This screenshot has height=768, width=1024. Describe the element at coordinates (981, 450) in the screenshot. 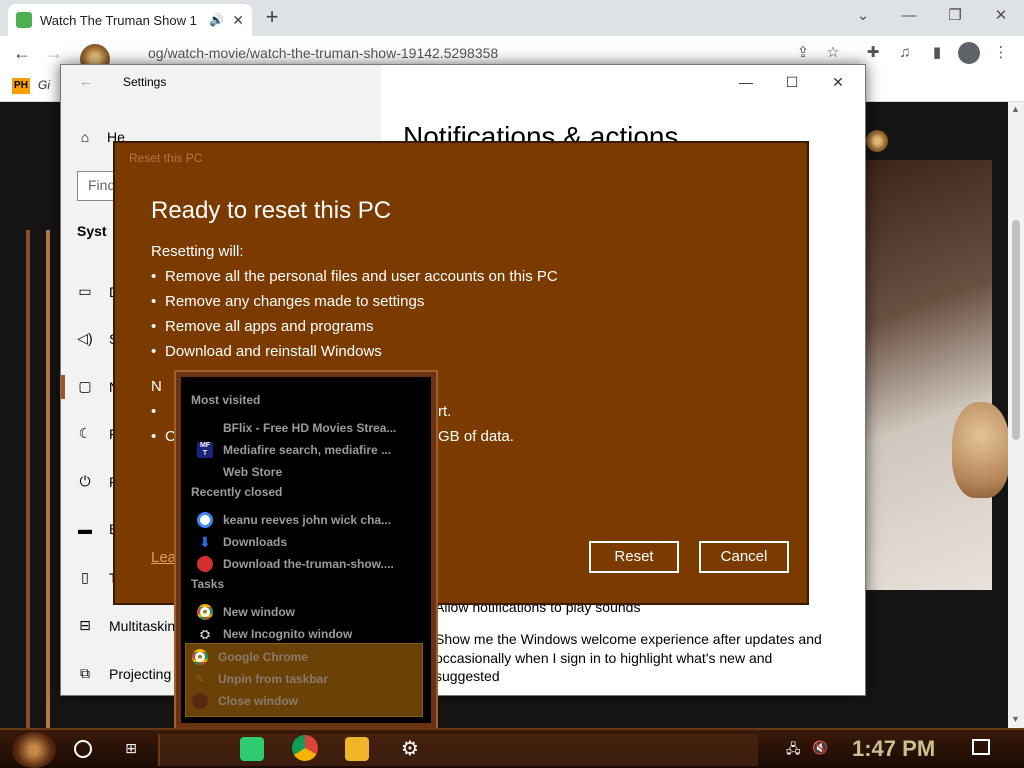

I see `hamster-image` at that location.